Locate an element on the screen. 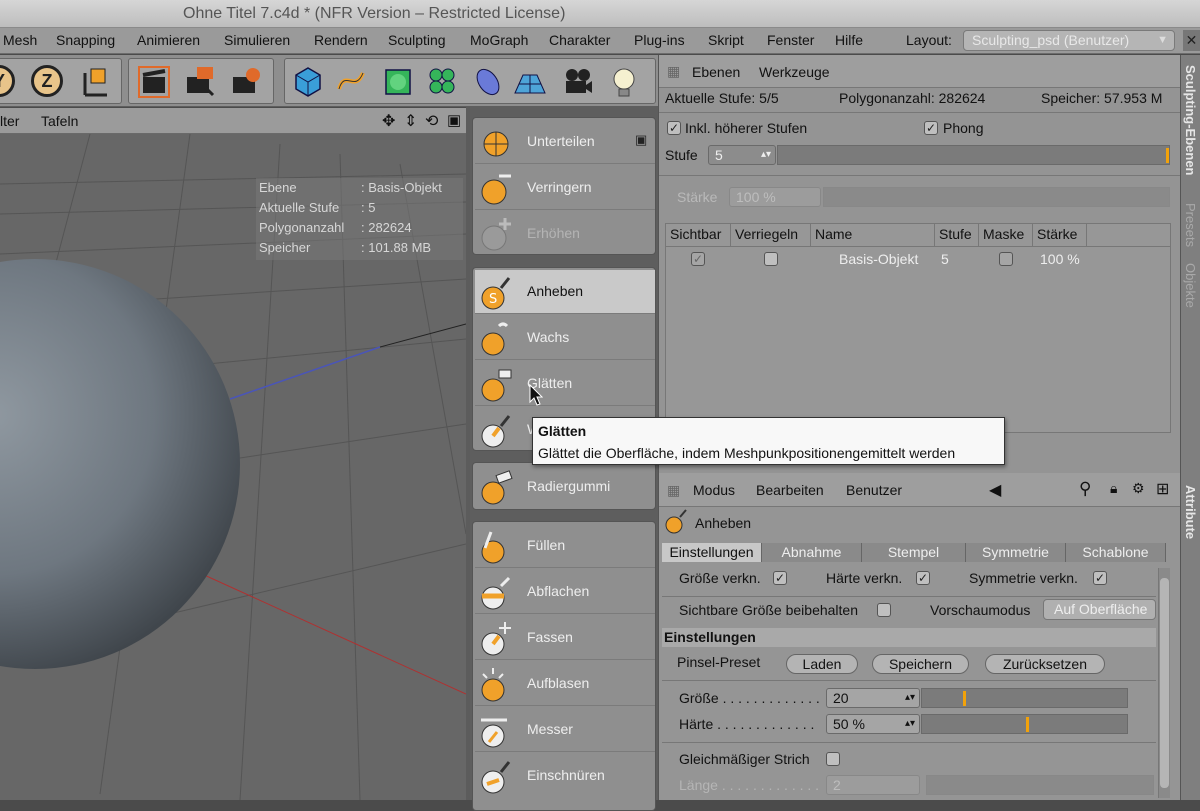  viewport-menu-tafeln: Tafeln is located at coordinates (59, 121).